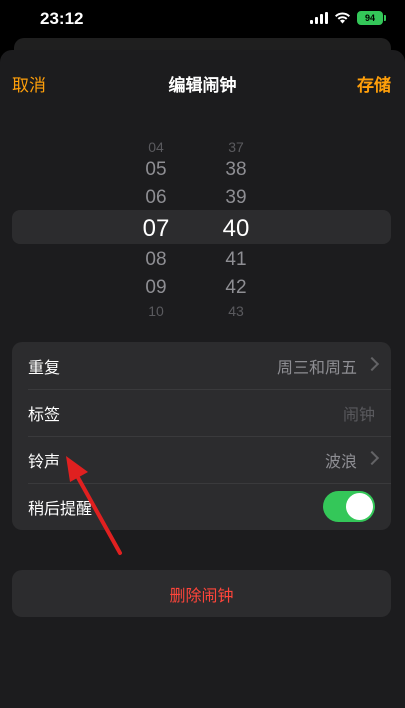 The width and height of the screenshot is (405, 708). What do you see at coordinates (236, 229) in the screenshot?
I see `selected-minute: 40` at bounding box center [236, 229].